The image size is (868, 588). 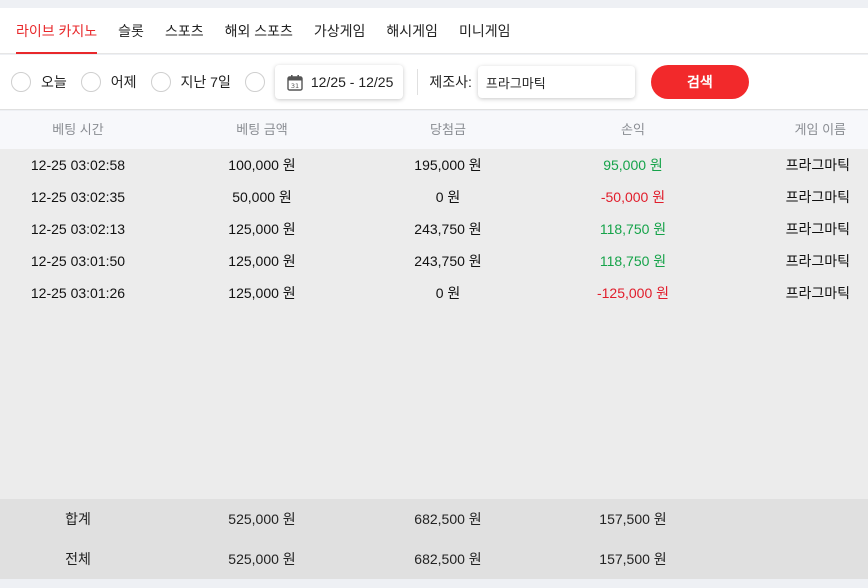 I want to click on filter-today: 오늘, so click(x=39, y=82).